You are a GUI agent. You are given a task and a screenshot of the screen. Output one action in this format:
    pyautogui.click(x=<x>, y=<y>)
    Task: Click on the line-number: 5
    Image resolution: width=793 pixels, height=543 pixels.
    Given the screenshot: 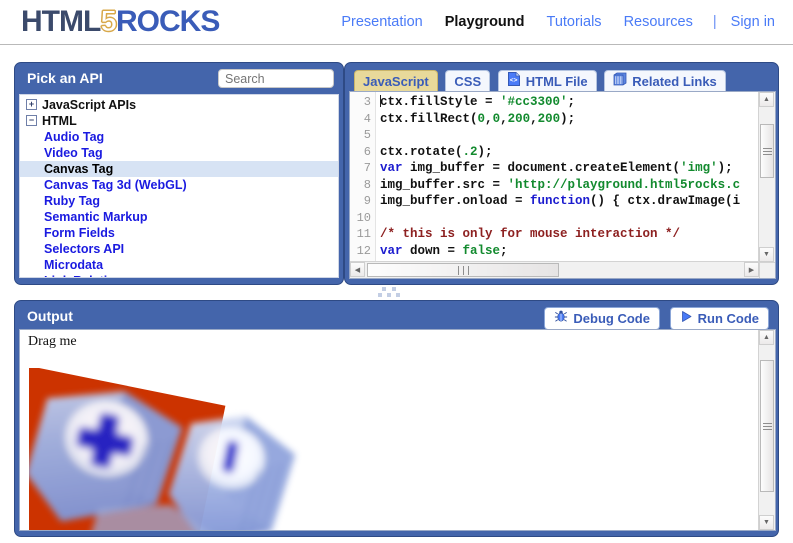 What is the action you would take?
    pyautogui.click(x=367, y=135)
    